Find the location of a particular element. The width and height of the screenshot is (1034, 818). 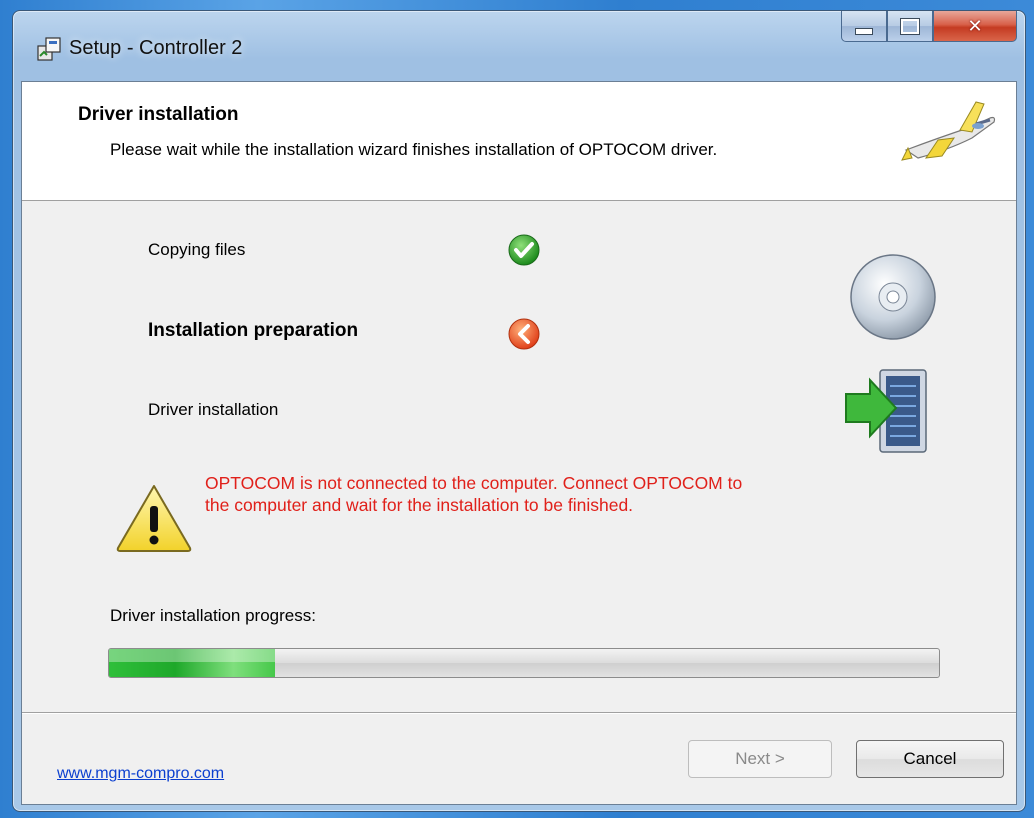

checkmark-icon is located at coordinates (524, 250).